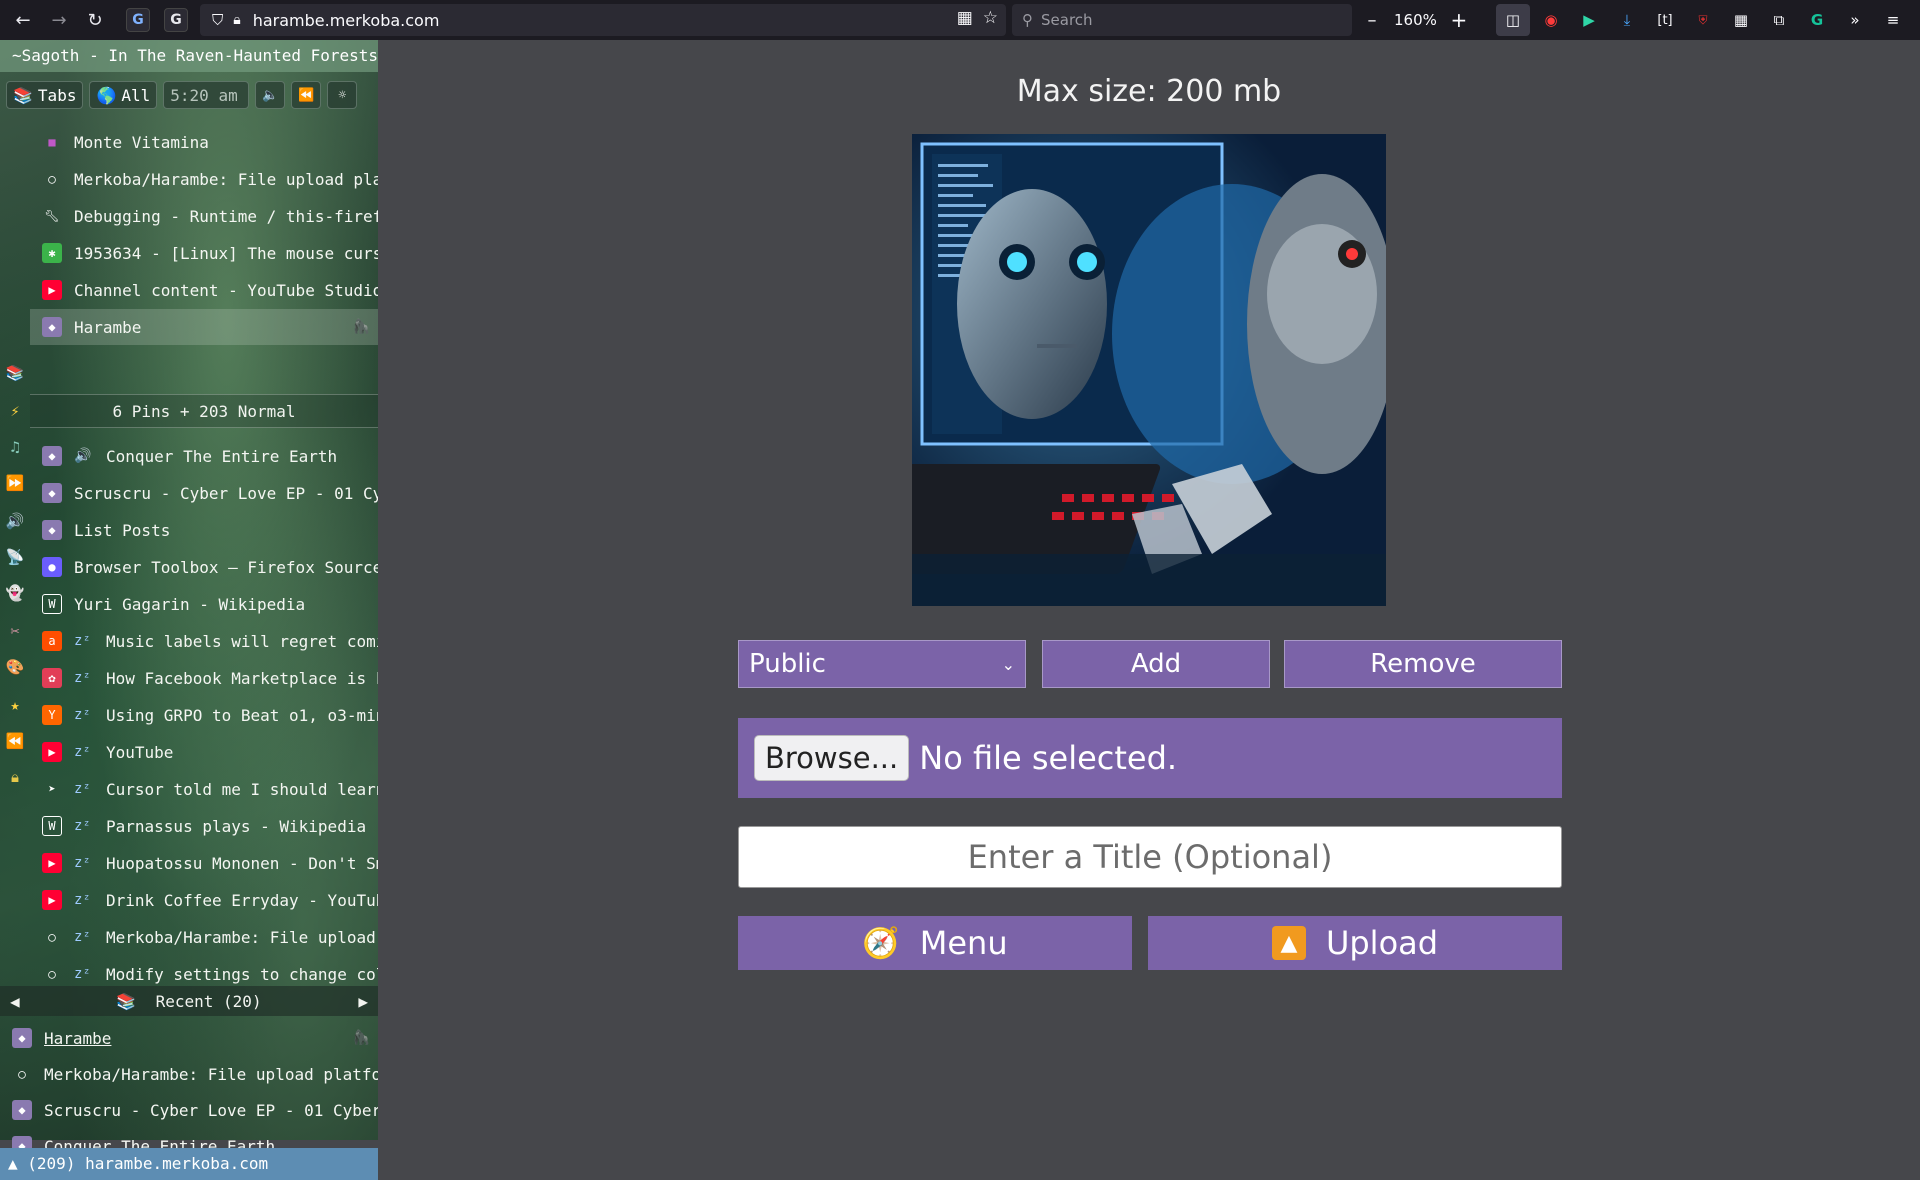 This screenshot has height=1180, width=1920. I want to click on tab-title: Cursor told me I should learn cod, so click(242, 789).